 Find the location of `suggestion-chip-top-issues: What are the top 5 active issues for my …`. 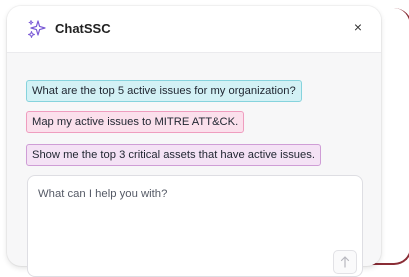

suggestion-chip-top-issues: What are the top 5 active issues for my … is located at coordinates (164, 91).